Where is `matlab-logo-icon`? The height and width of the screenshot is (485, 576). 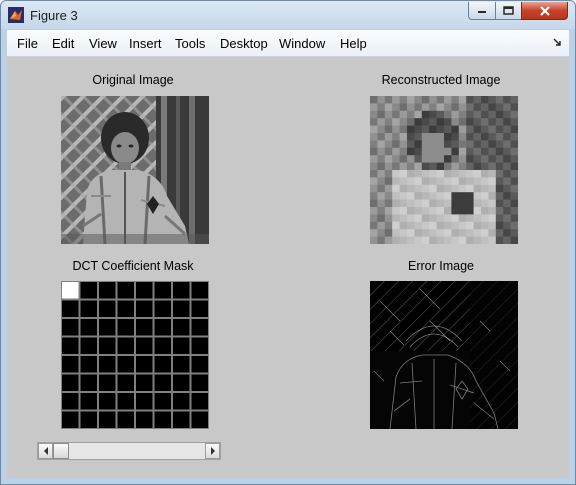
matlab-logo-icon is located at coordinates (16, 15).